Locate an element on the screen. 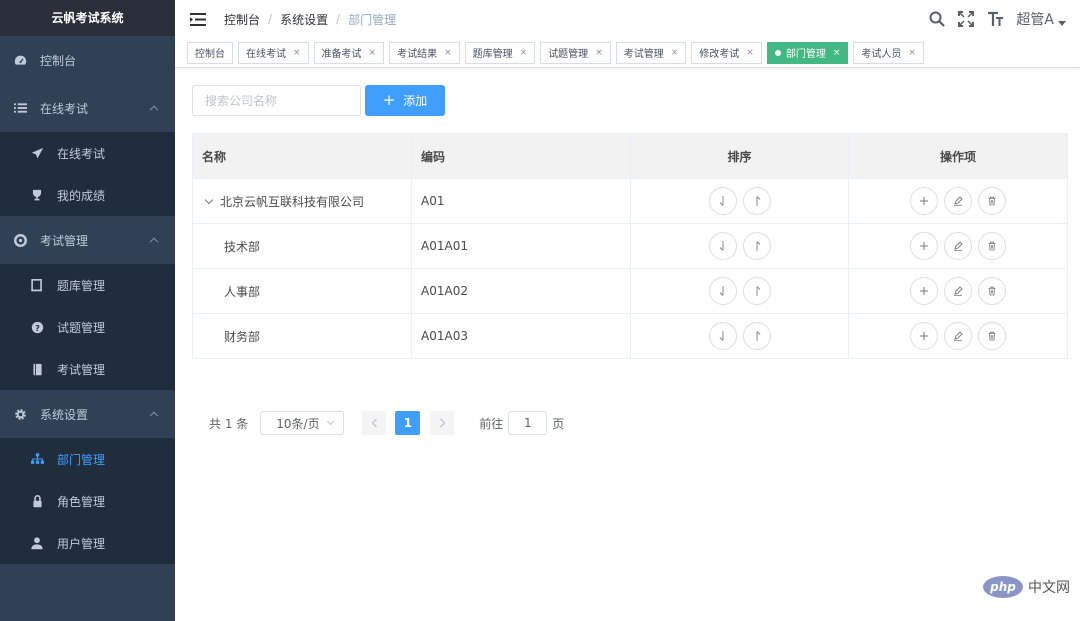  breadcrumb-item: 部门管理 is located at coordinates (372, 19).